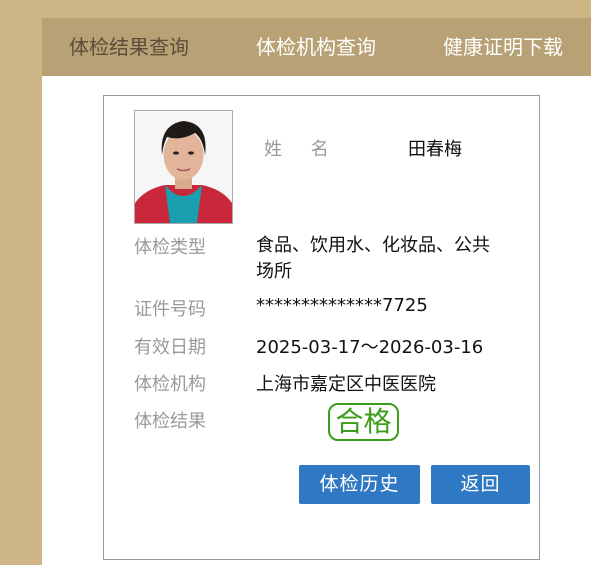 The width and height of the screenshot is (591, 565). Describe the element at coordinates (370, 347) in the screenshot. I see `valid-date-value: 2025-03-17～2026-03-16` at that location.